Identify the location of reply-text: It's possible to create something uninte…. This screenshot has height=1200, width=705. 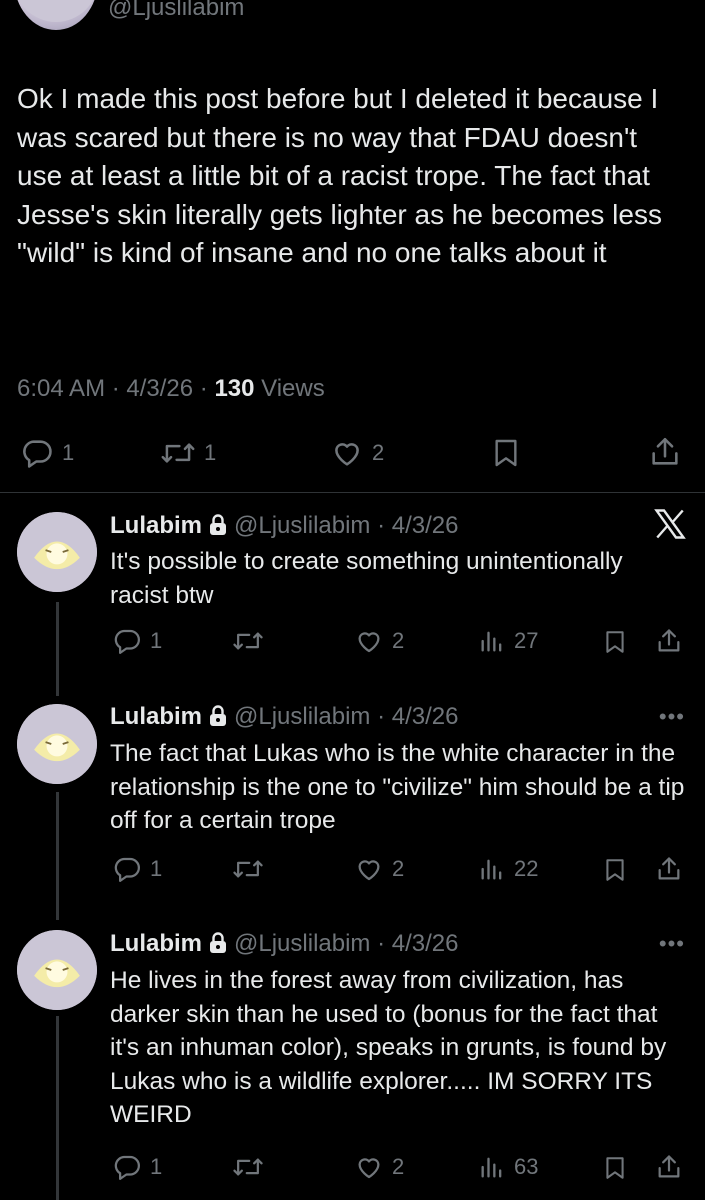
(366, 578).